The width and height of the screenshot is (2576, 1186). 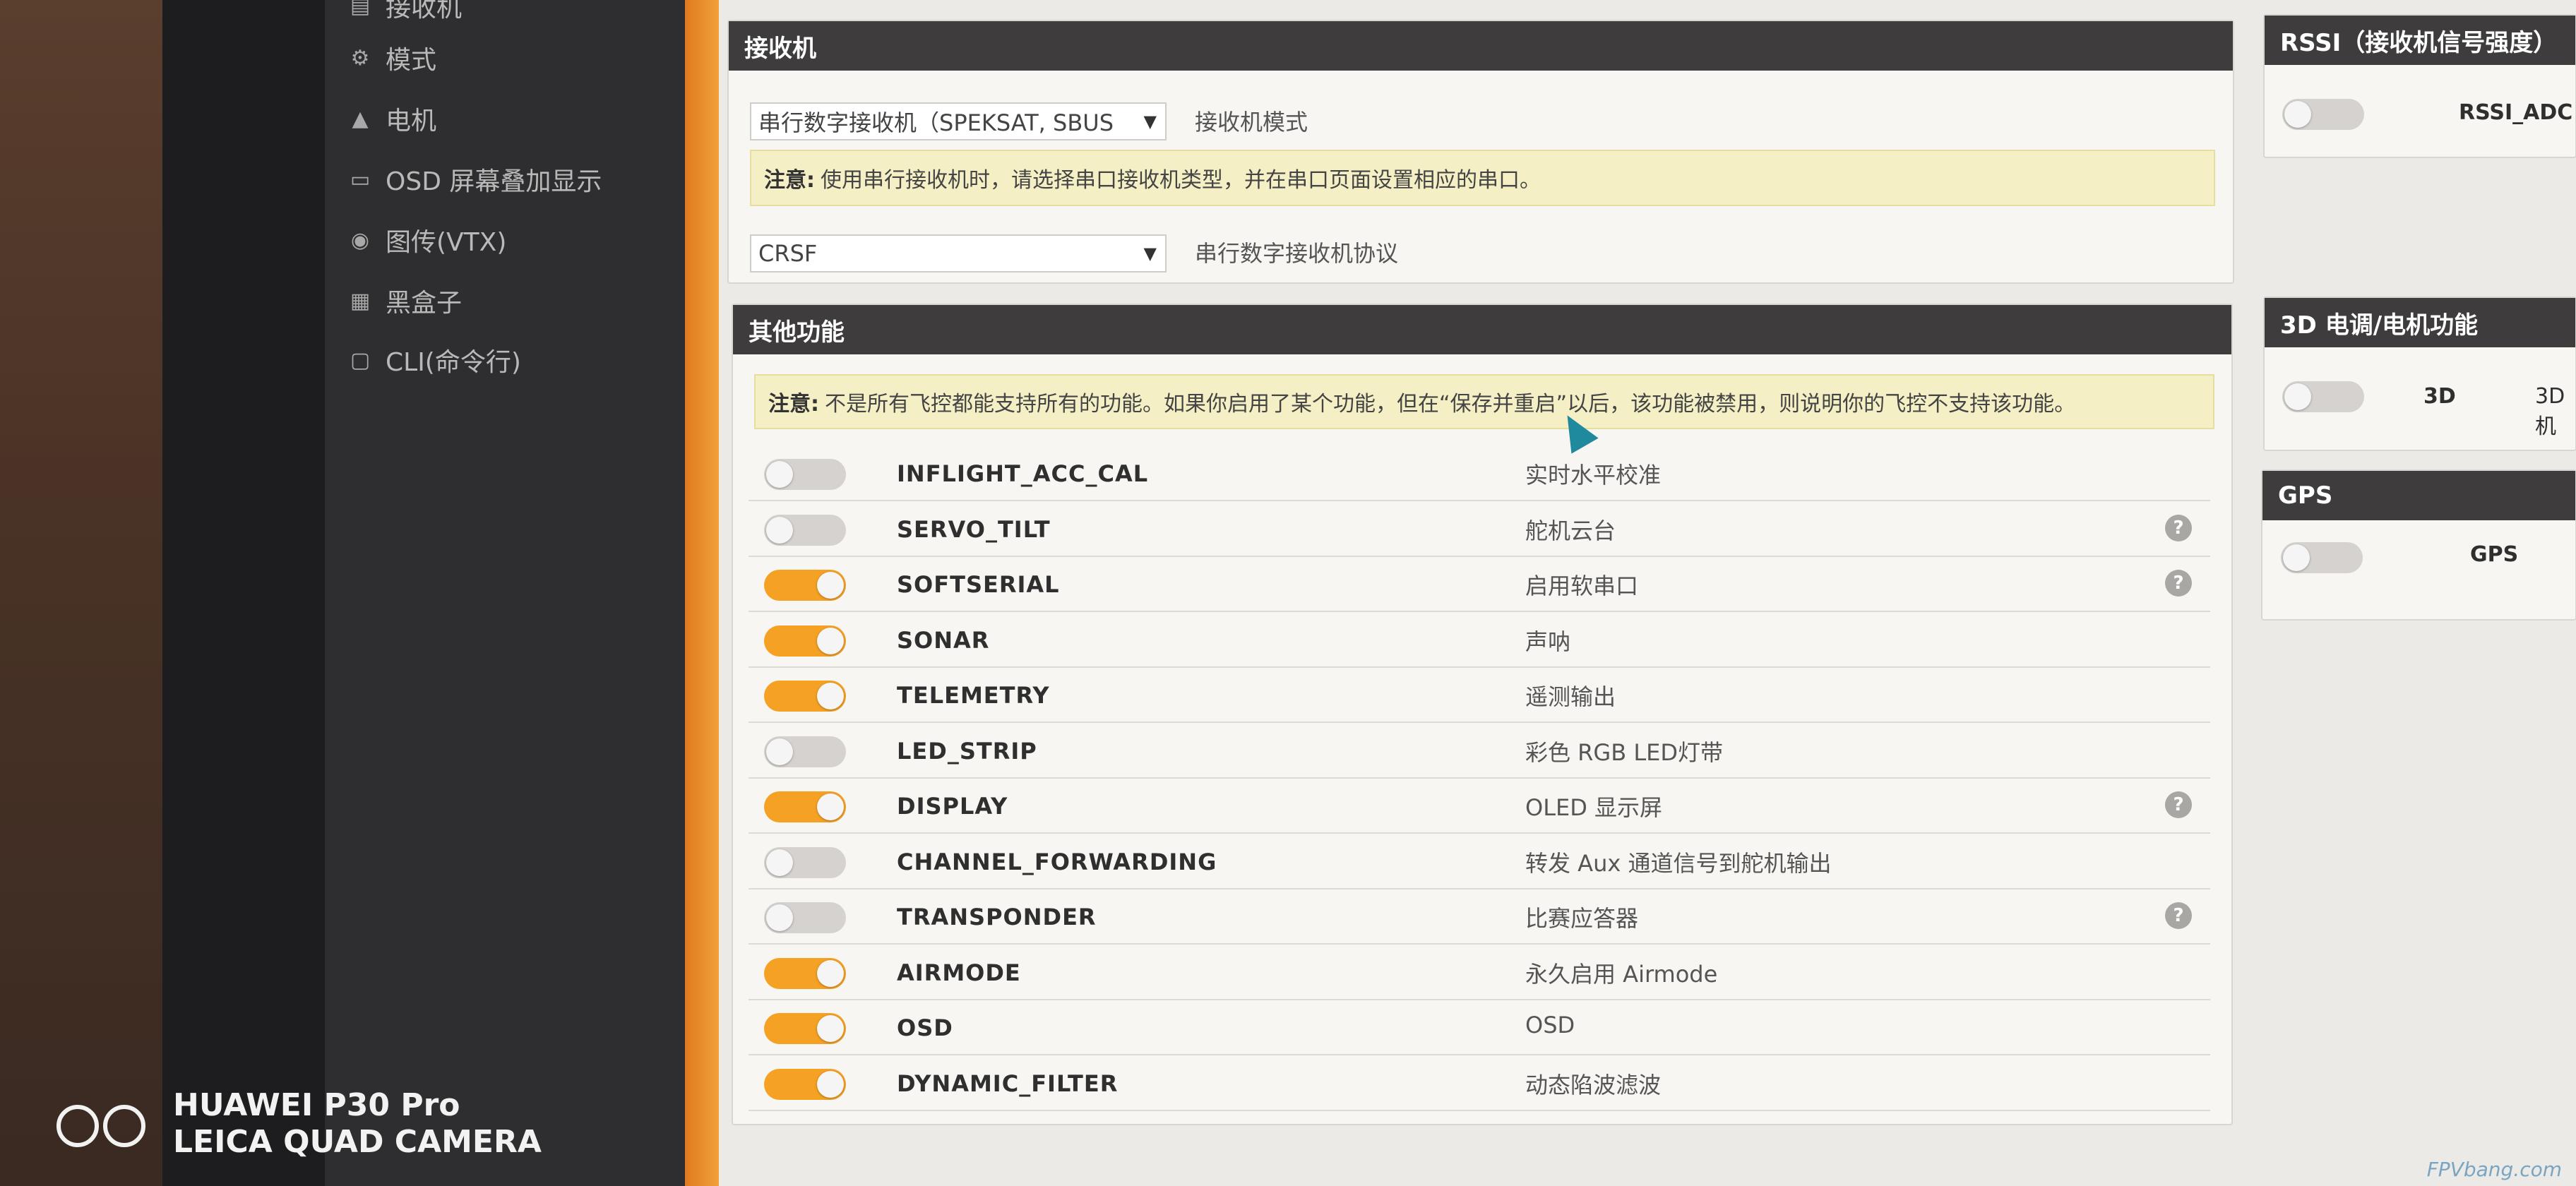 What do you see at coordinates (357, 1142) in the screenshot?
I see `watermark-line2: LEICA QUAD CAMERA` at bounding box center [357, 1142].